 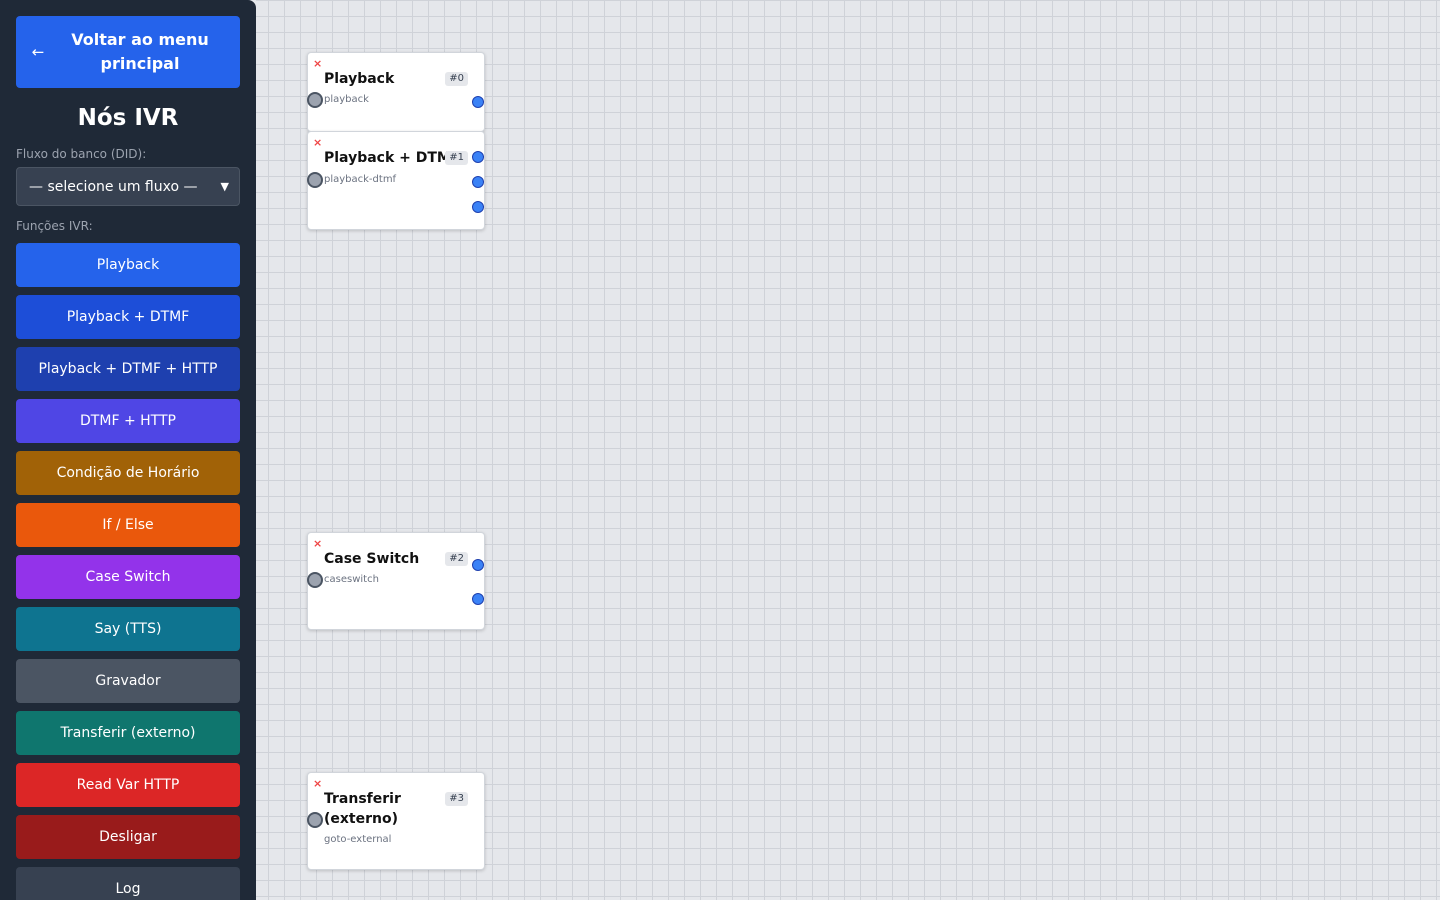 What do you see at coordinates (456, 799) in the screenshot?
I see `node-id-badge: #3` at bounding box center [456, 799].